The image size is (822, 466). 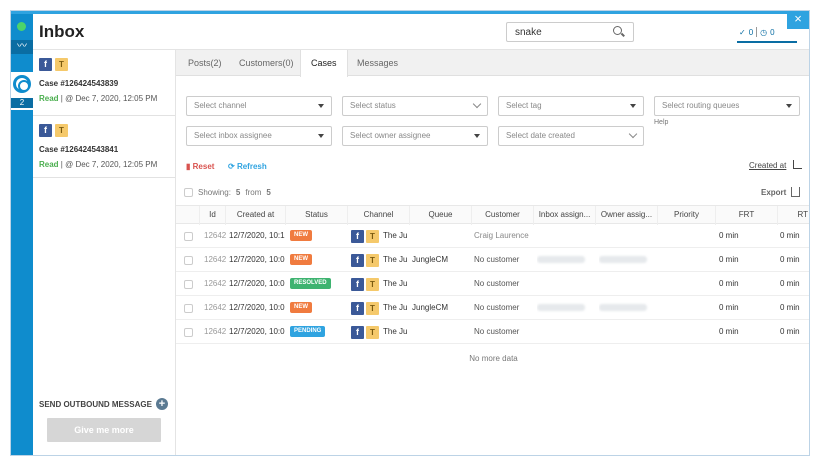 What do you see at coordinates (200, 166) in the screenshot?
I see `reset-button: ▮ Reset` at bounding box center [200, 166].